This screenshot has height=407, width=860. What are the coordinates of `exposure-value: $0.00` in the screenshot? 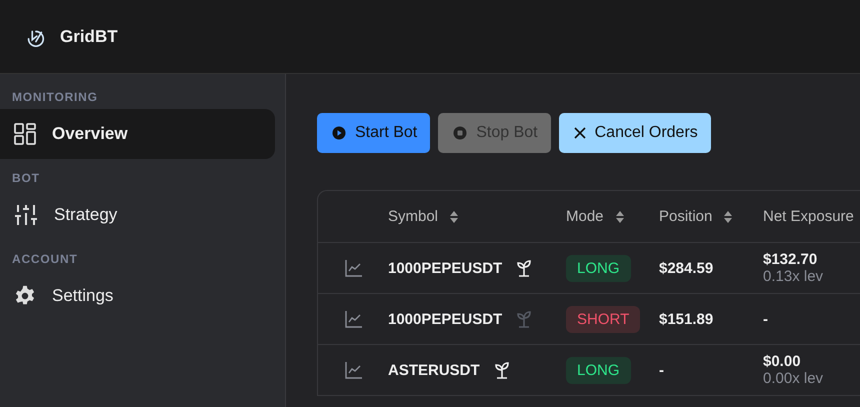 It's located at (782, 361).